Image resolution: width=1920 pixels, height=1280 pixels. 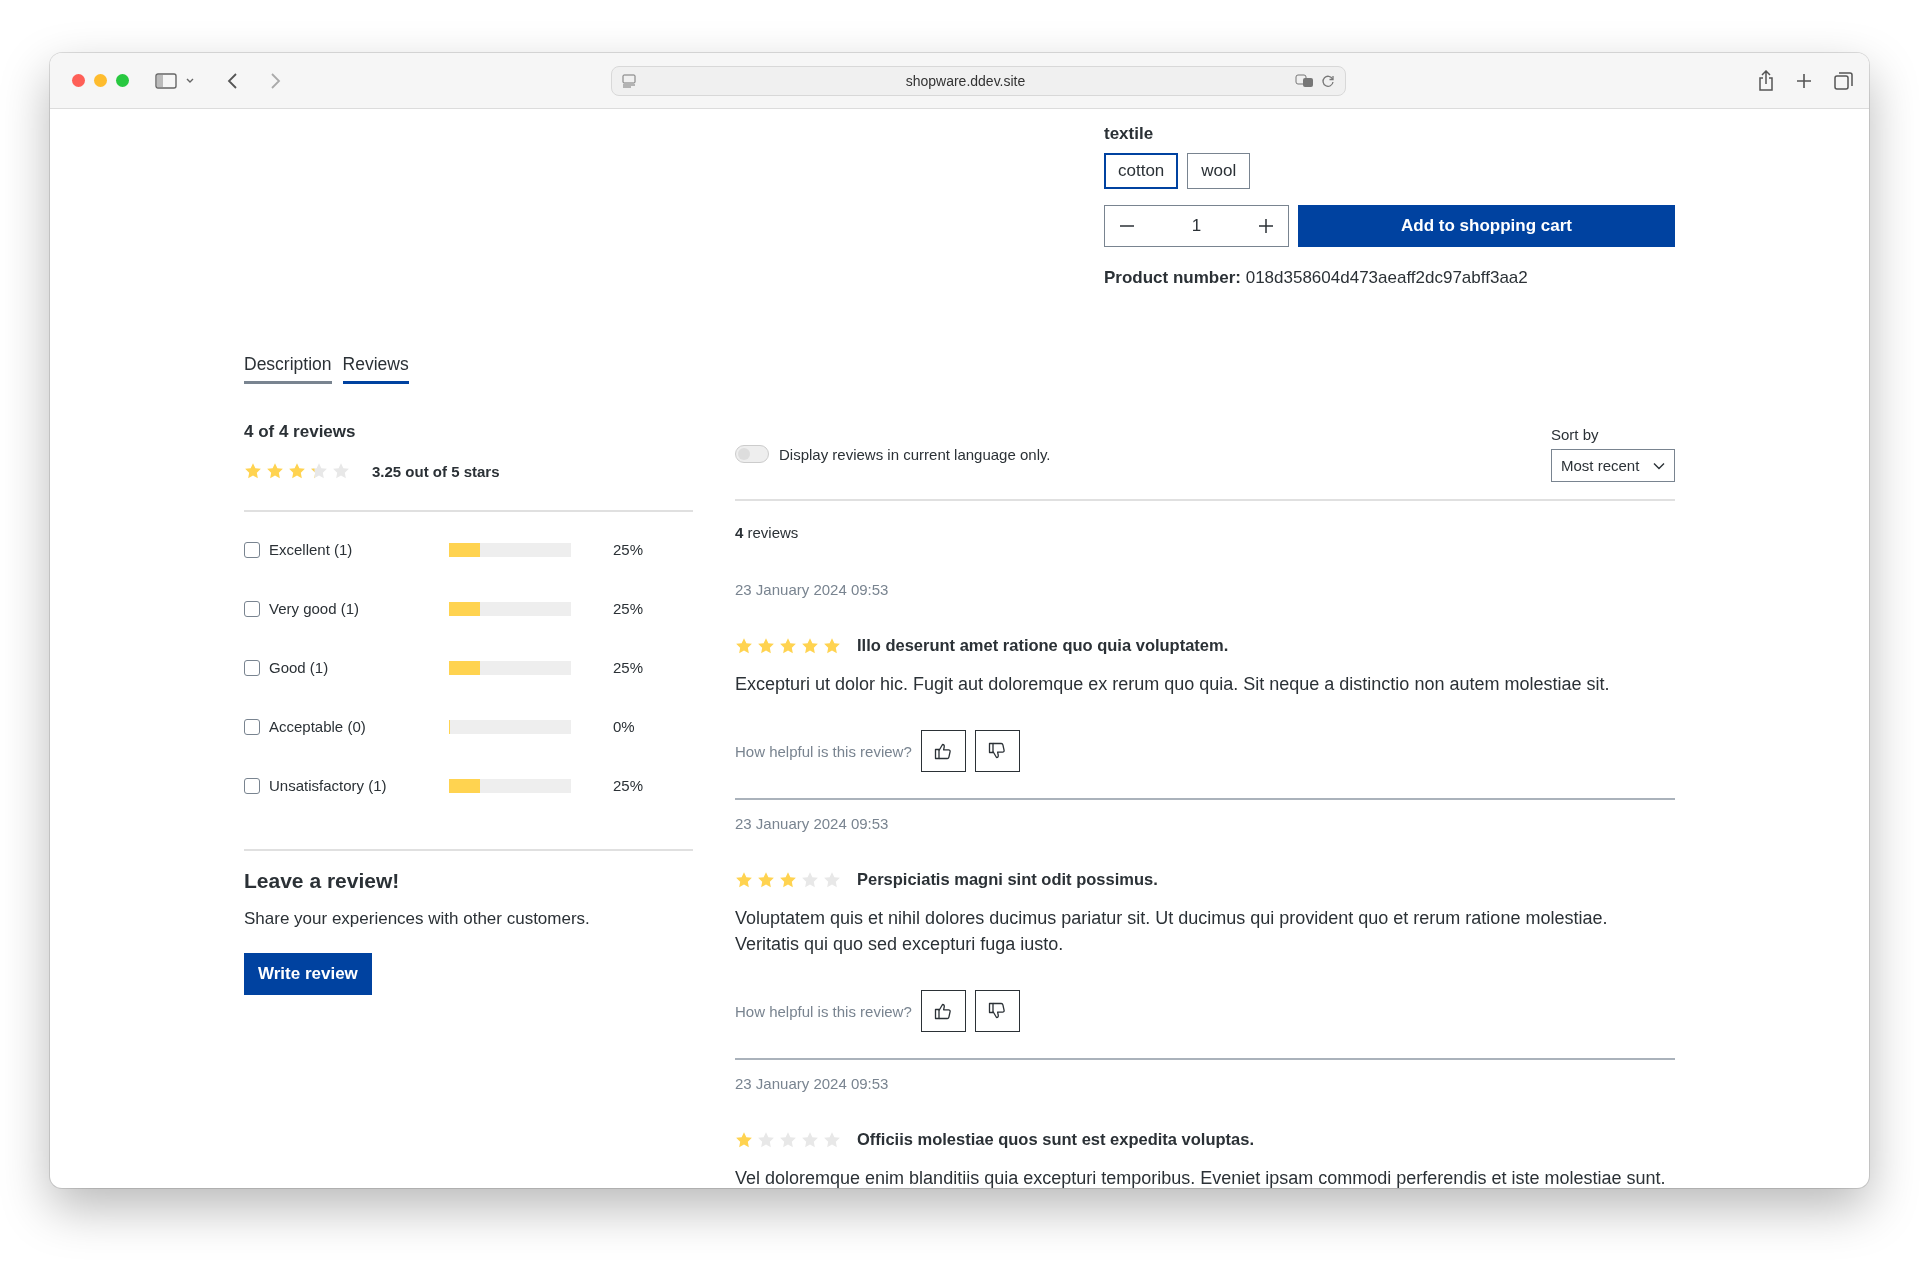 I want to click on tabs-overview-icon, so click(x=1844, y=80).